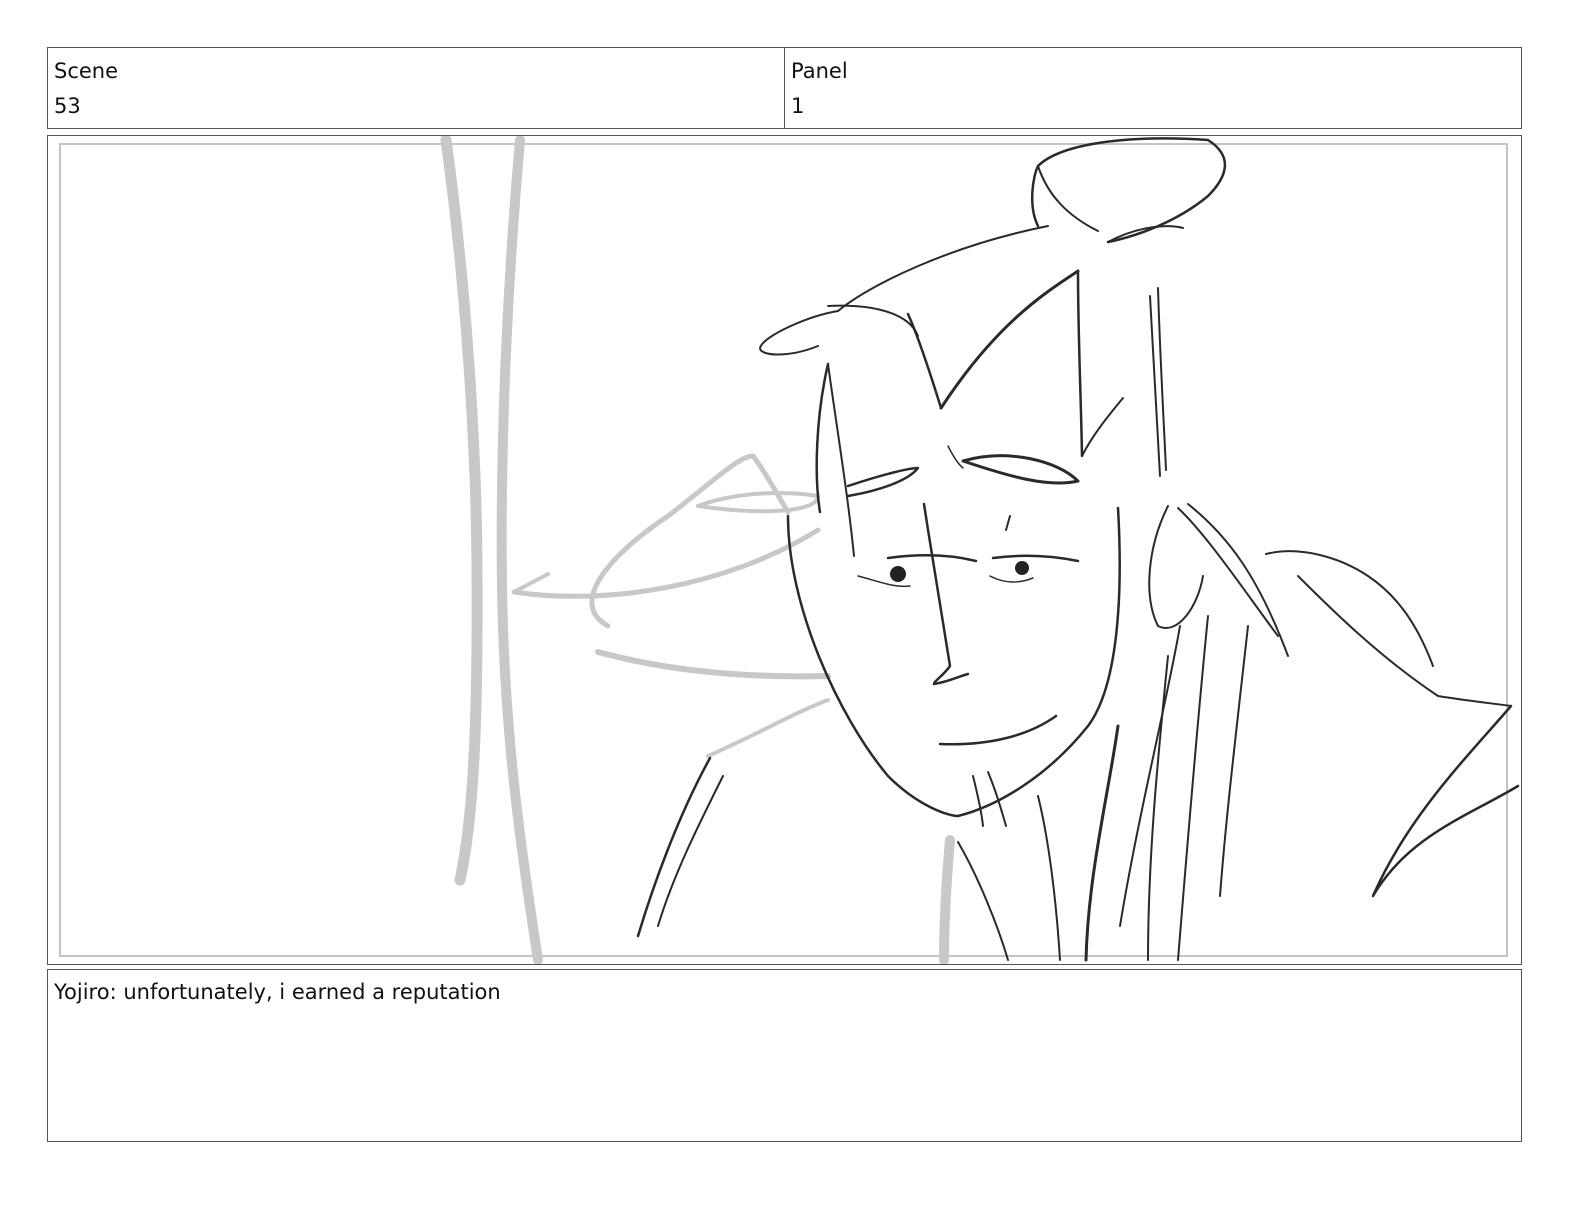  What do you see at coordinates (416, 88) in the screenshot?
I see `scene-cell: Scene 53` at bounding box center [416, 88].